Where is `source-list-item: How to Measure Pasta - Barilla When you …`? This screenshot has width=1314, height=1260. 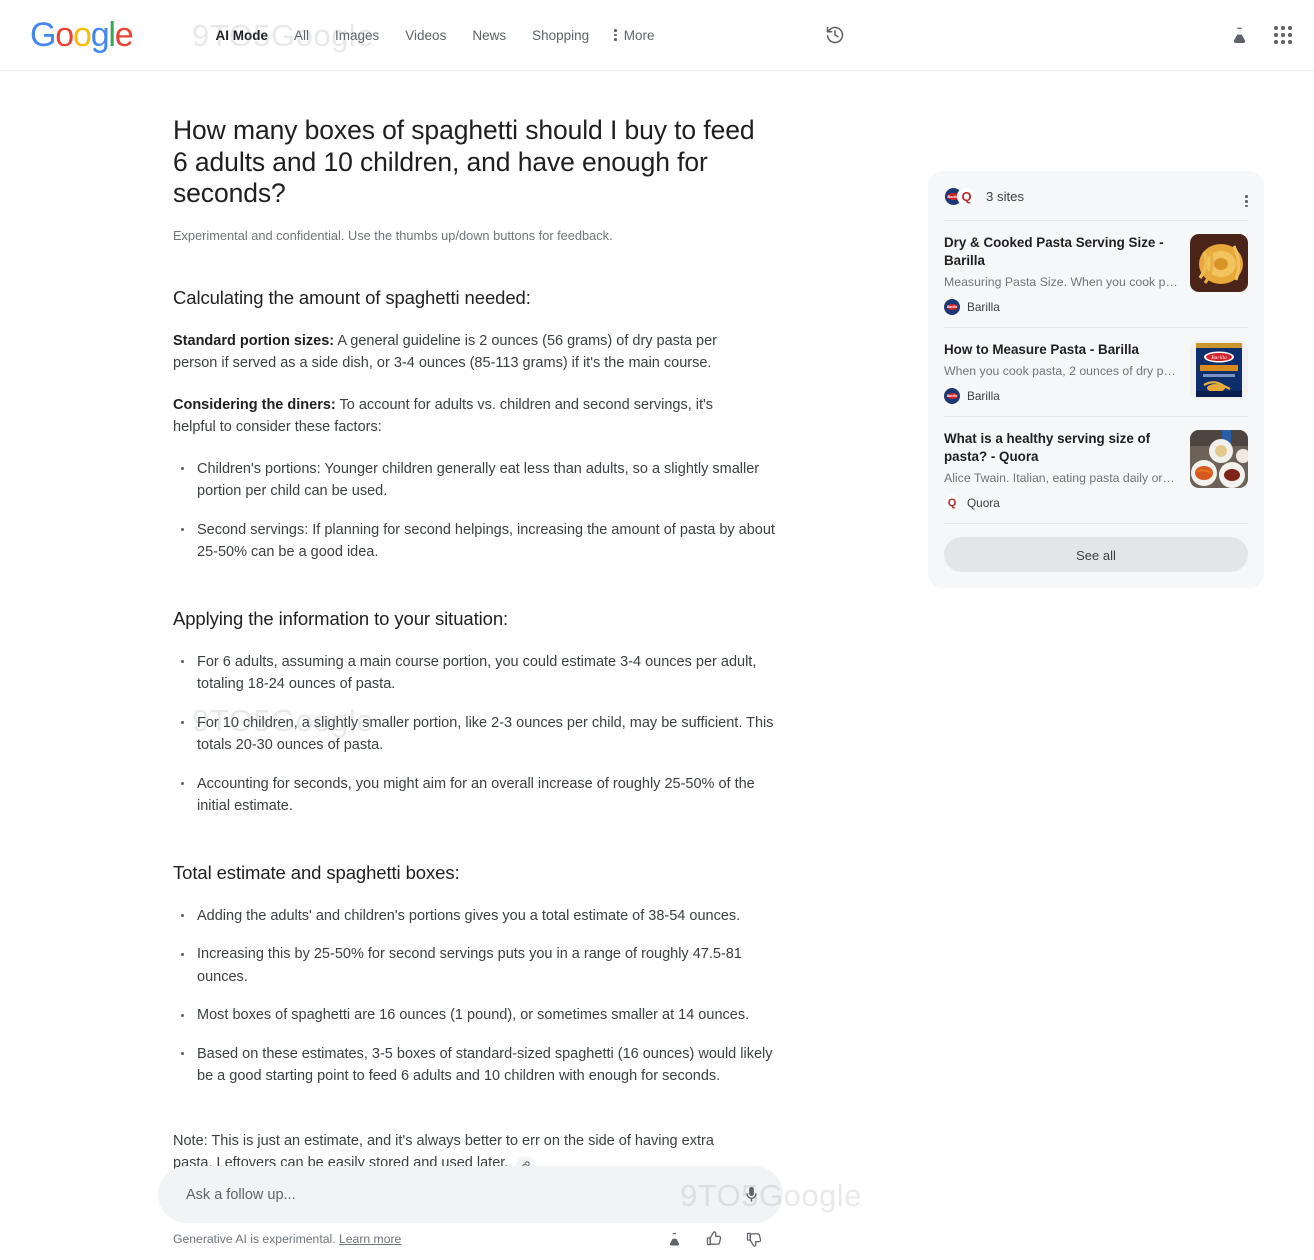 source-list-item: How to Measure Pasta - Barilla When you … is located at coordinates (1096, 371).